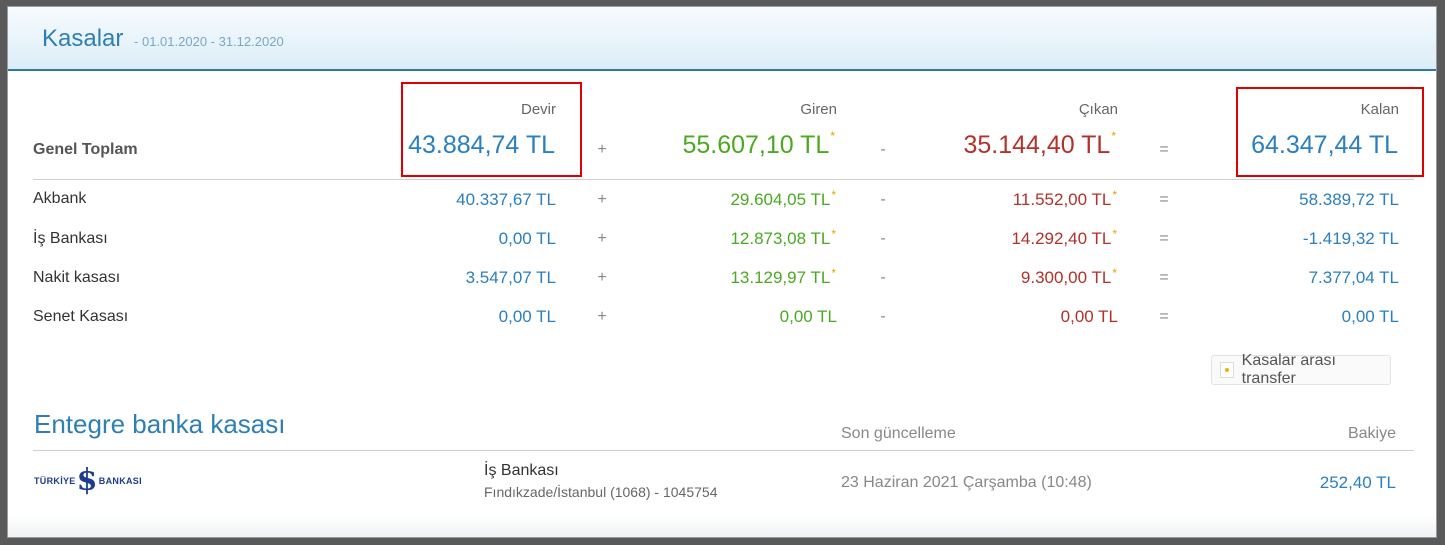 The image size is (1445, 545). I want to click on row-cikan: 11.552,00 TL*, so click(987, 199).